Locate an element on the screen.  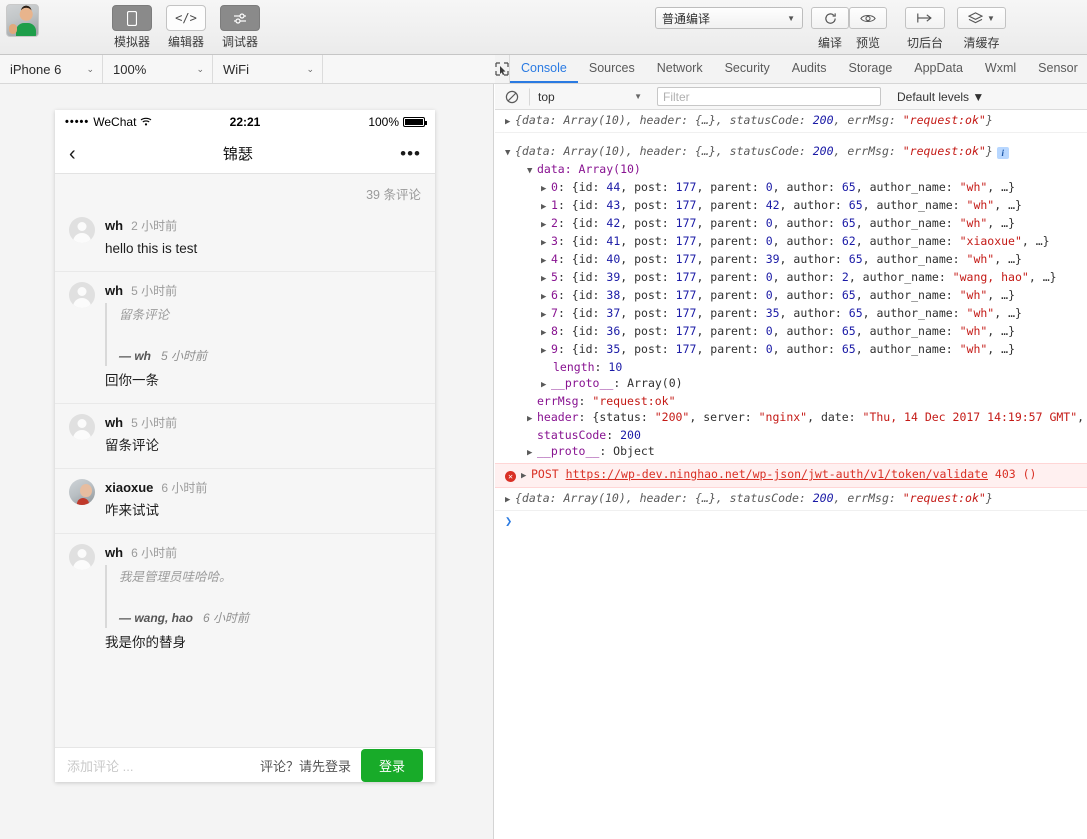
toolbar-item-editor: </> 编辑器 is located at coordinates (186, 24).